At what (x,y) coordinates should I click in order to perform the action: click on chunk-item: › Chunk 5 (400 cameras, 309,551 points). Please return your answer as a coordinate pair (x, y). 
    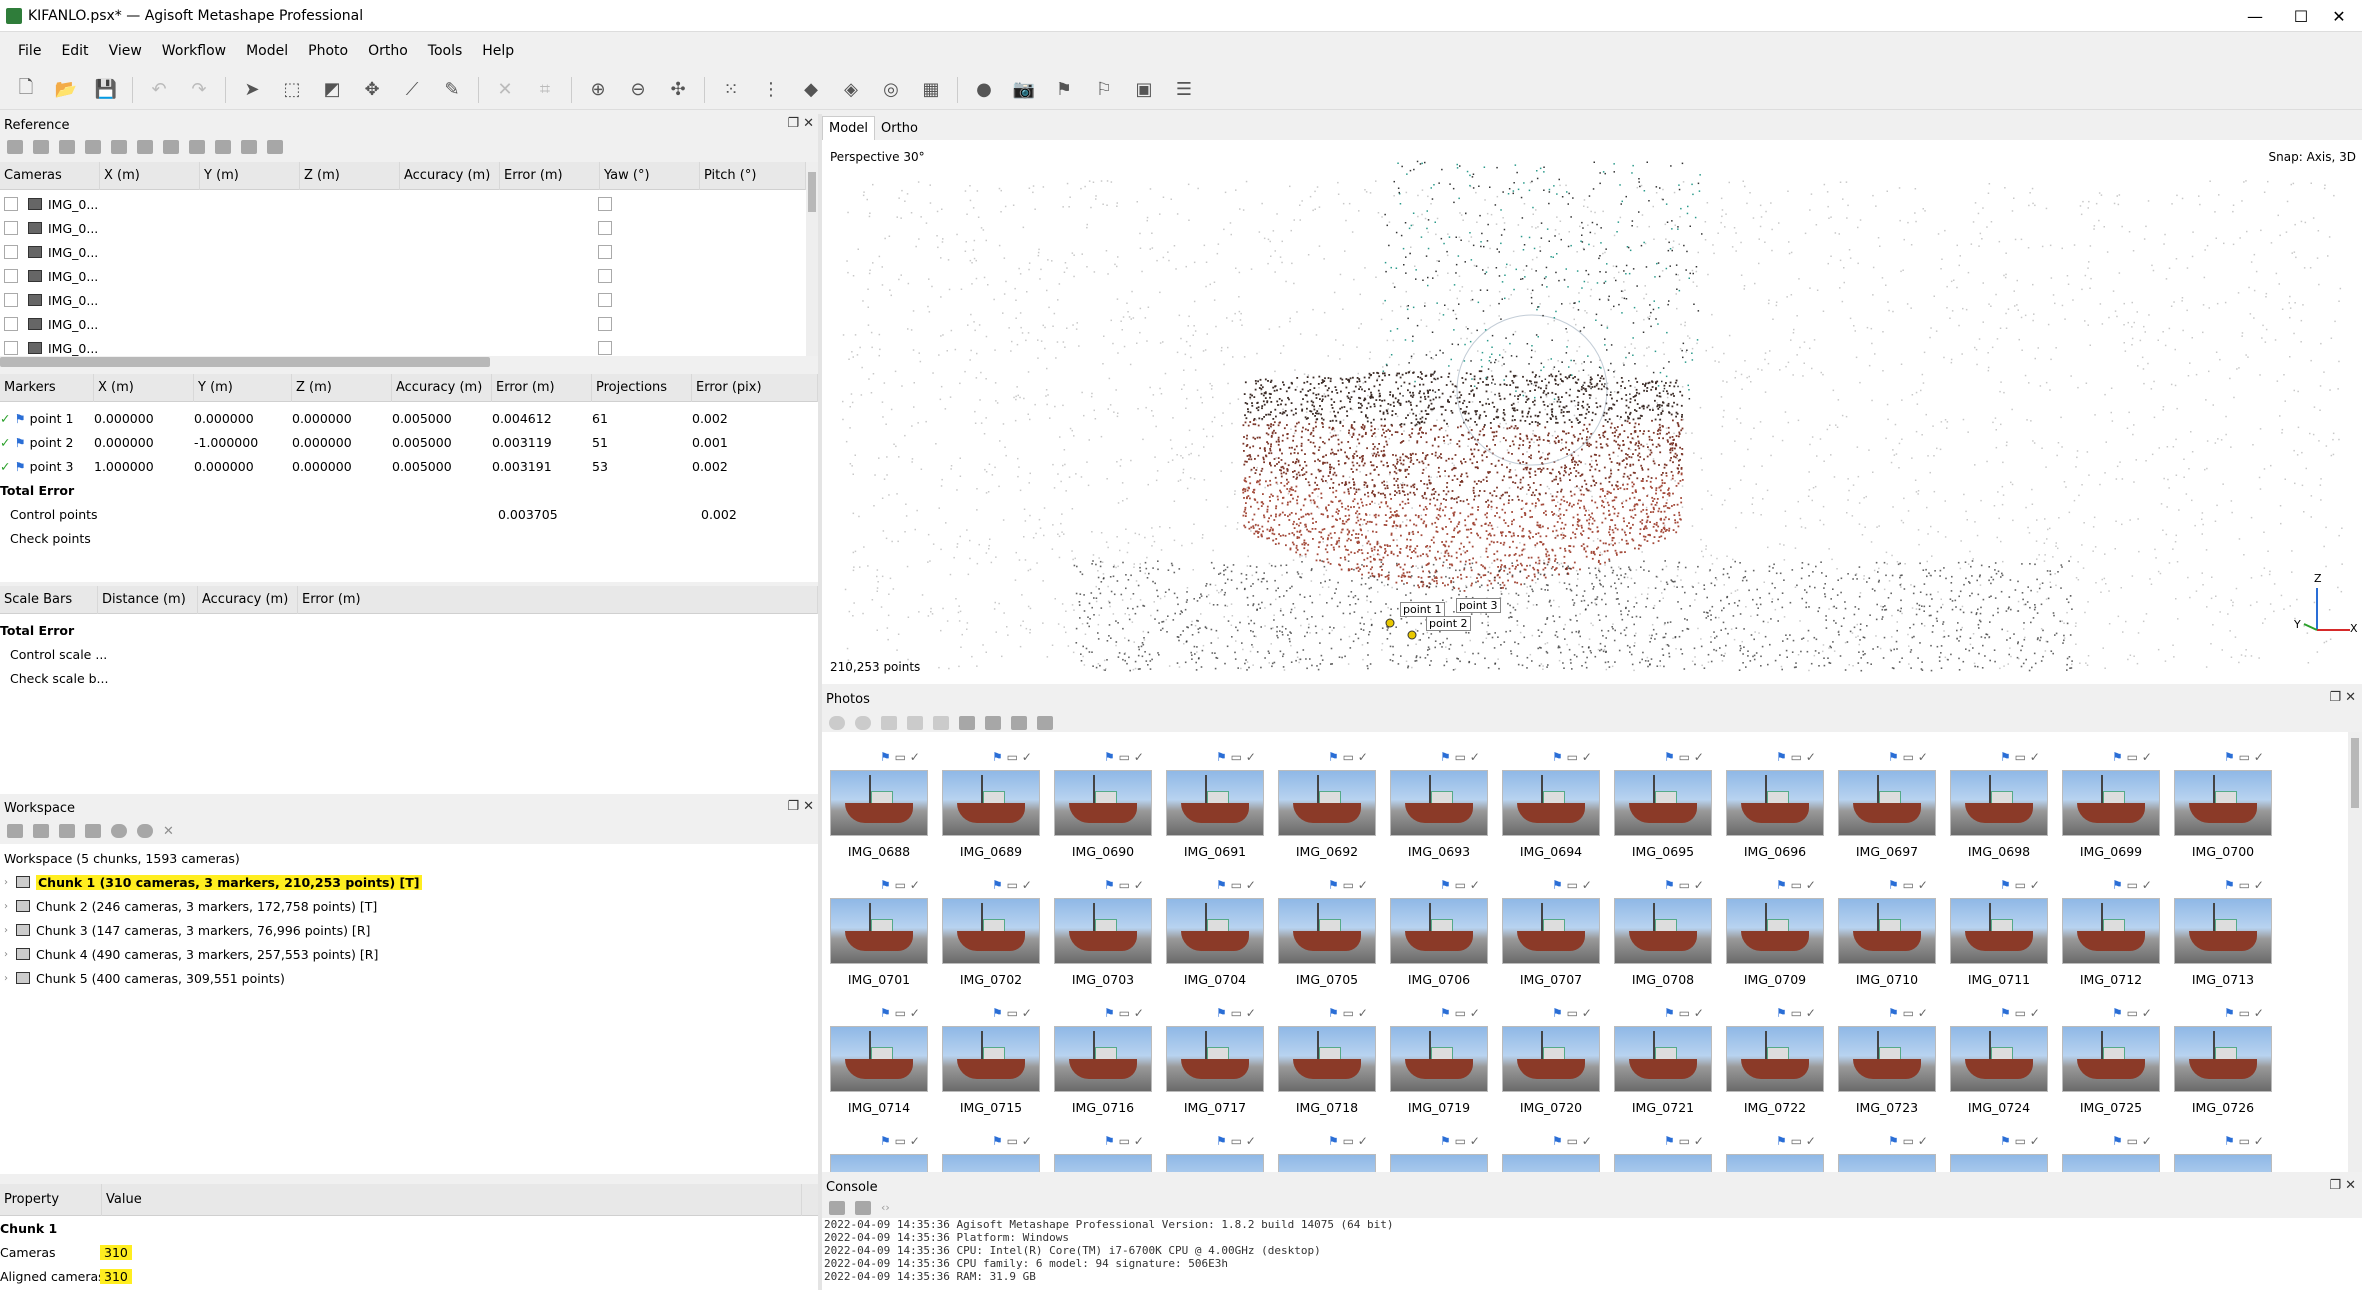
    Looking at the image, I should click on (144, 978).